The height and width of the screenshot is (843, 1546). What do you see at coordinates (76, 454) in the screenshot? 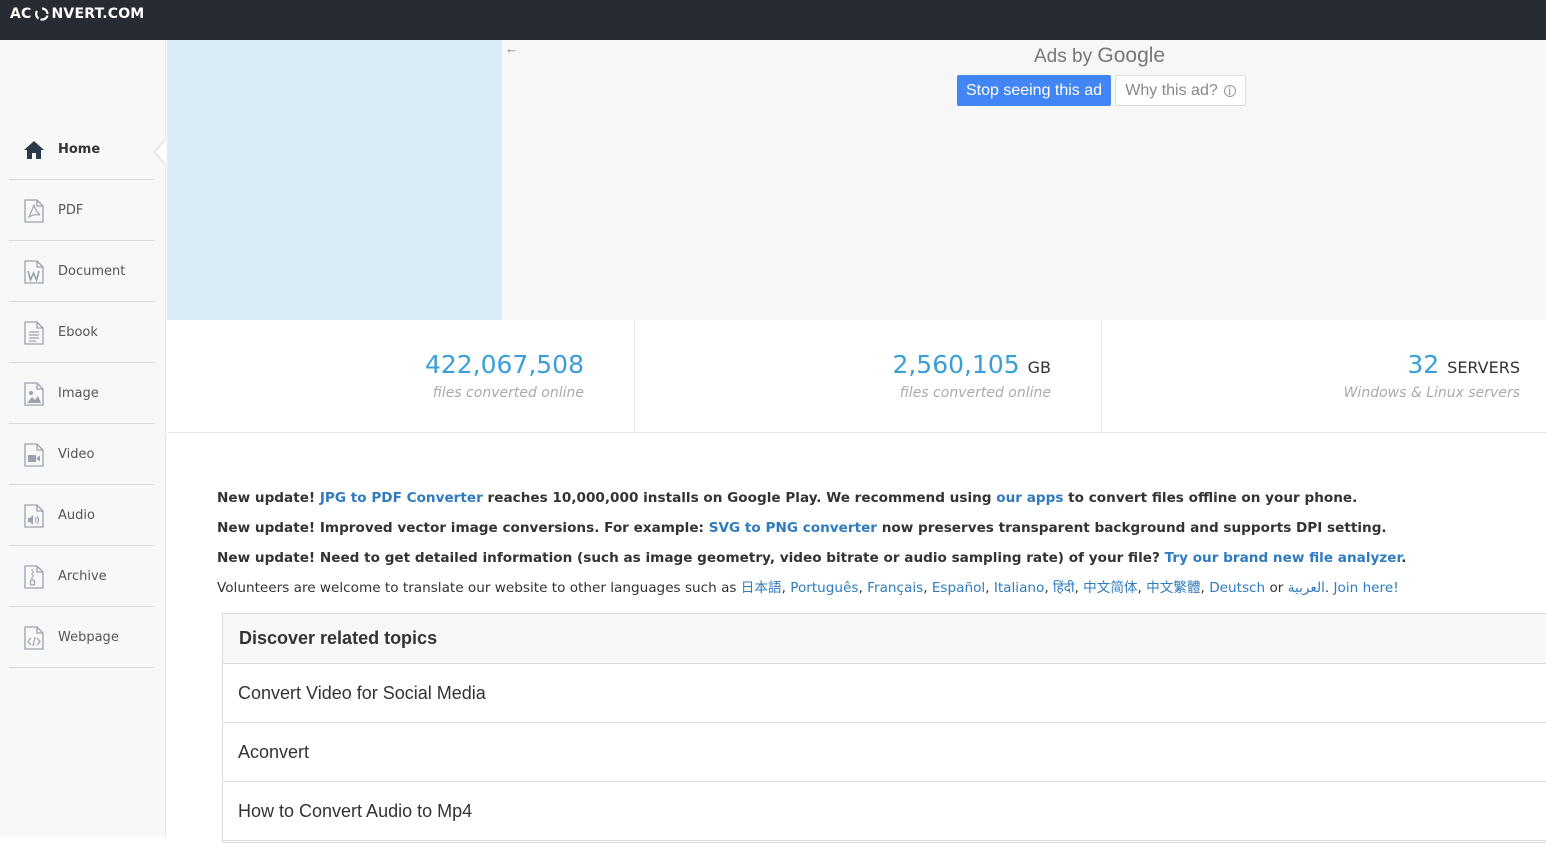
I see `sidebar-item-label: Video` at bounding box center [76, 454].